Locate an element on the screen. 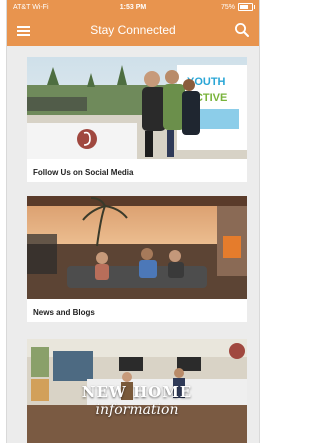  battery-icon is located at coordinates (246, 7).